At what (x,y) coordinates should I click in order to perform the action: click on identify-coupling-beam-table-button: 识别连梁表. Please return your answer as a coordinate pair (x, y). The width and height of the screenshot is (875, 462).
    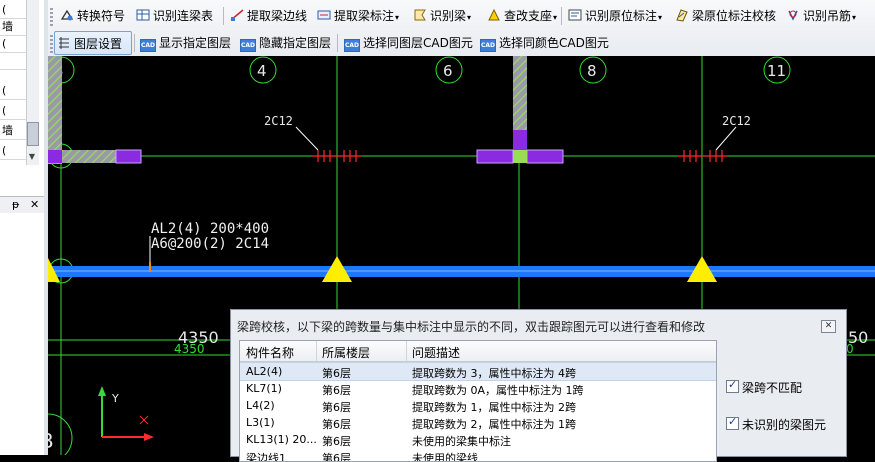
    Looking at the image, I should click on (174, 16).